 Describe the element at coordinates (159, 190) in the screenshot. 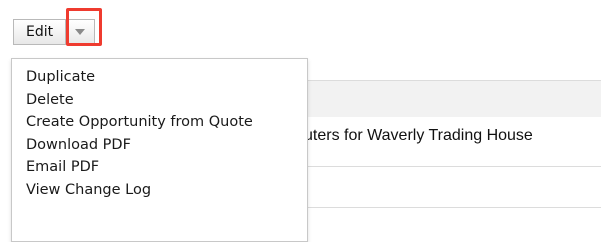

I see `menu-item-view-change-log: View Change Log` at that location.